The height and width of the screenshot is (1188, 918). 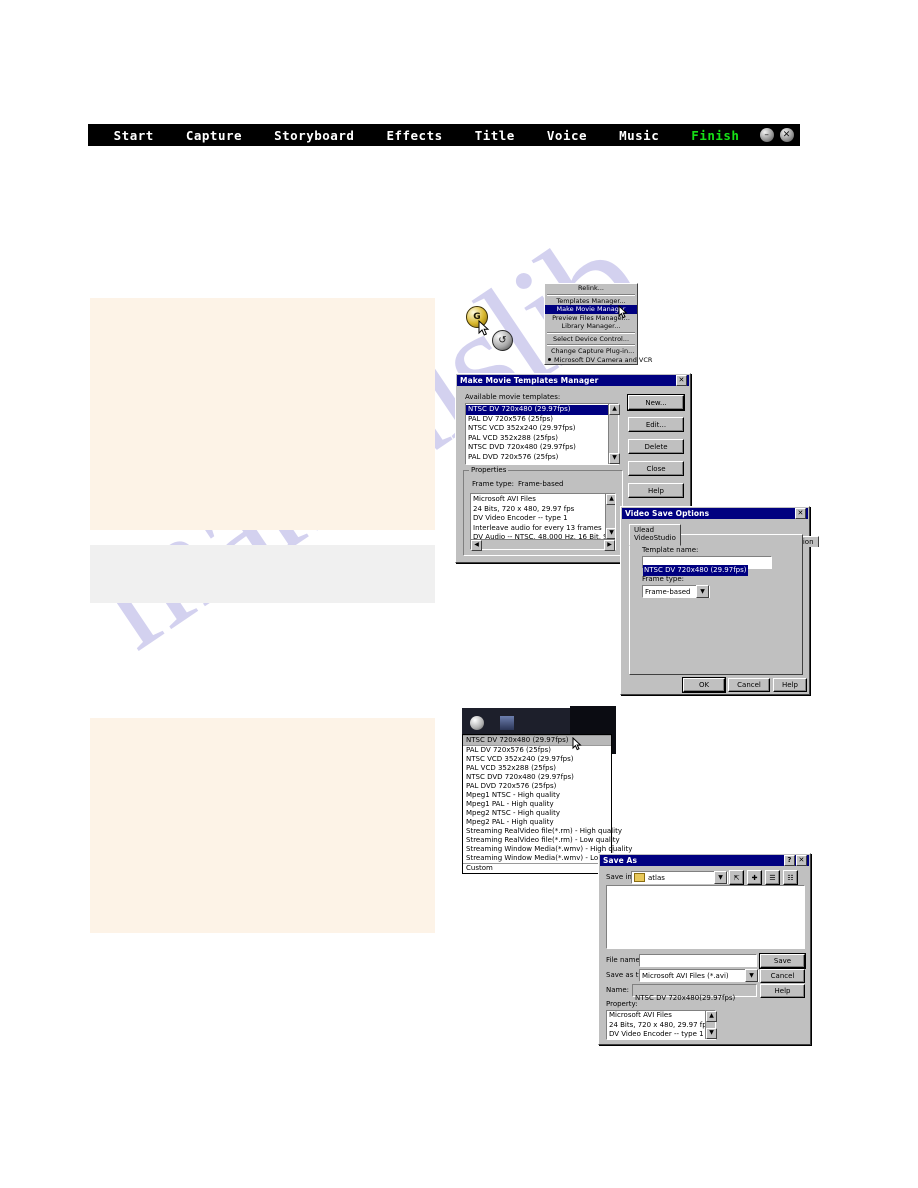 I want to click on template-row: NTSC VCD 352x240 (29.97fps), so click(x=537, y=429).